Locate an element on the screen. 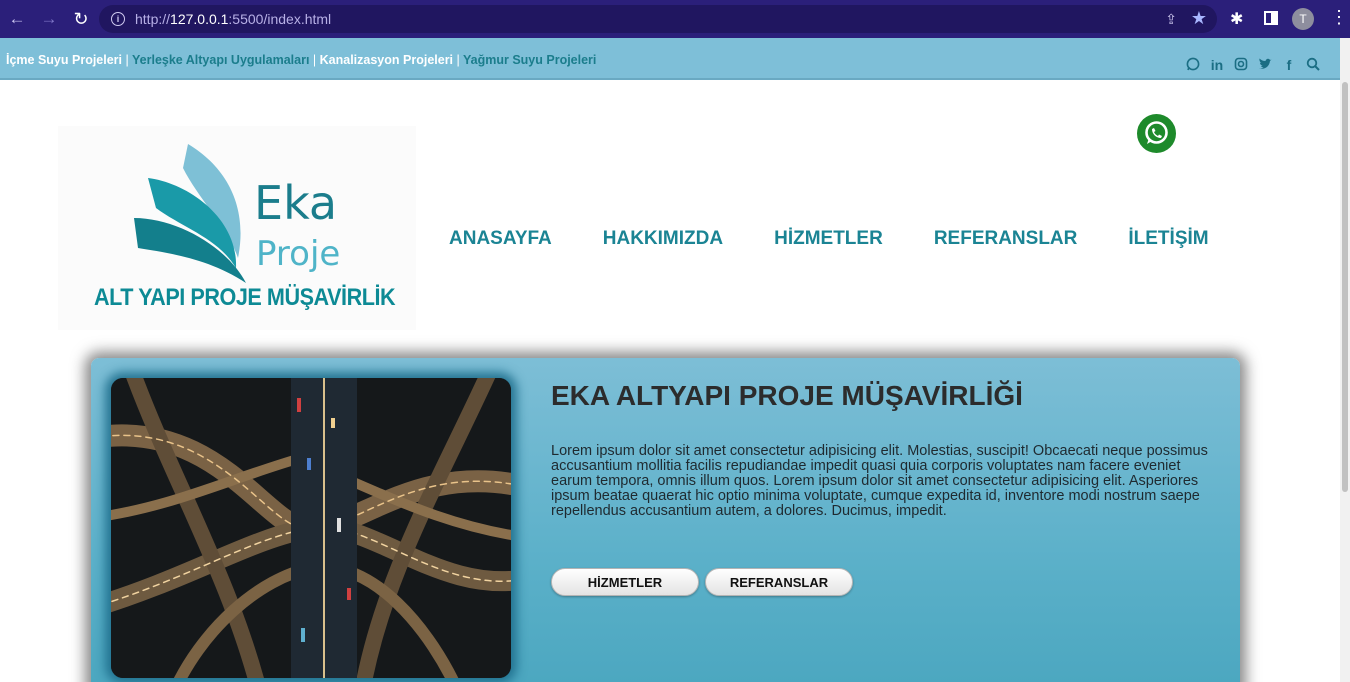  hero-title: EKA ALTYAPI PROJE MÜŞAVİRLİĞİ is located at coordinates (787, 395).